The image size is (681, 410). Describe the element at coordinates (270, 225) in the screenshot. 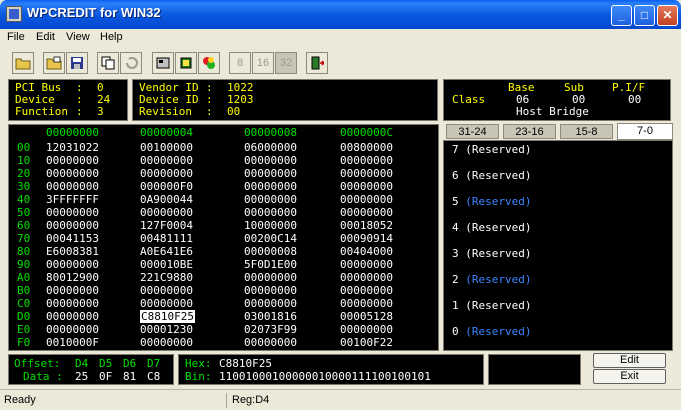

I see `register-cell: 10000000` at that location.